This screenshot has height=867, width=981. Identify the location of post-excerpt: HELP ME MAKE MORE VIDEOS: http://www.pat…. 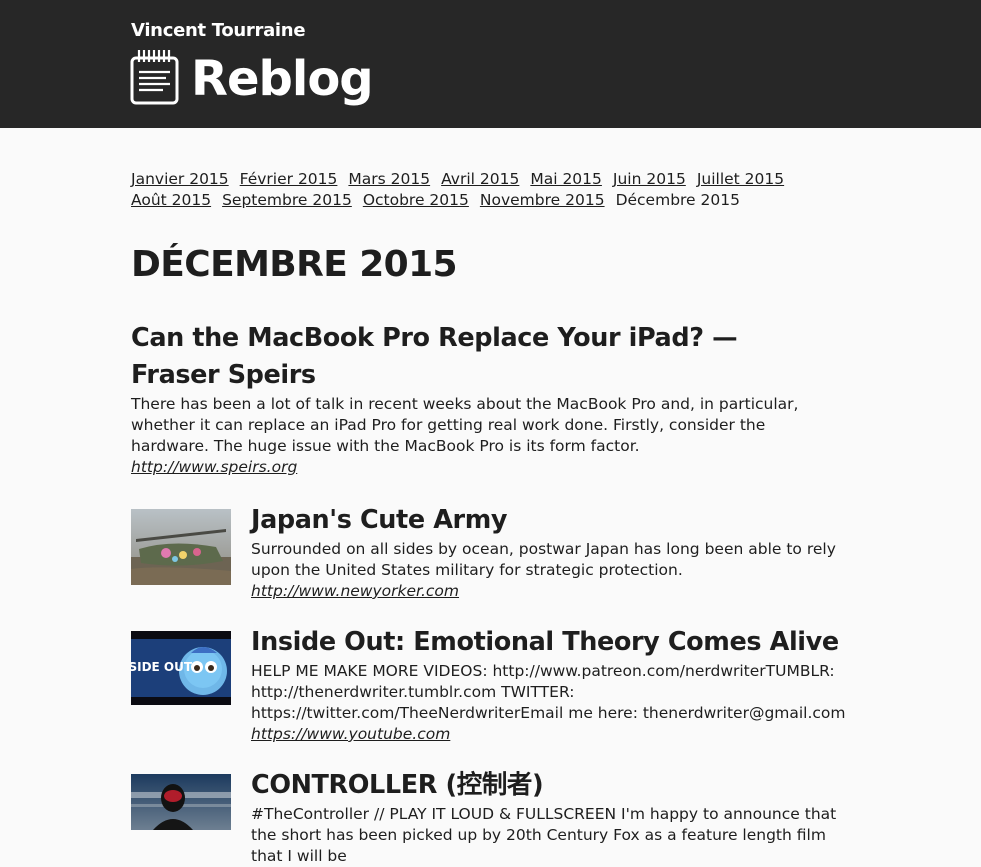
(548, 692).